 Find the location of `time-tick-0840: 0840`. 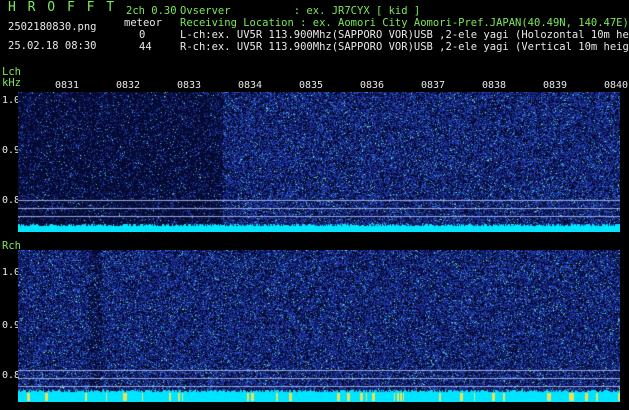

time-tick-0840: 0840 is located at coordinates (616, 85).